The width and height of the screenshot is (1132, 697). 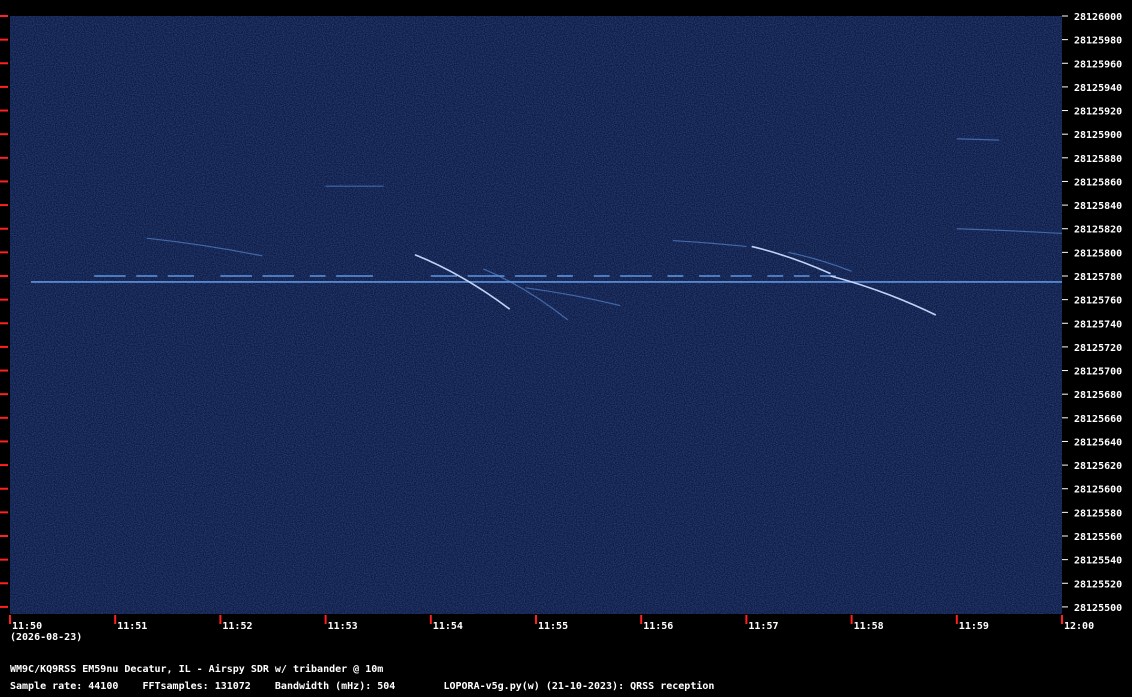 I want to click on y-tick-label-13: 28125740, so click(x=1098, y=324).